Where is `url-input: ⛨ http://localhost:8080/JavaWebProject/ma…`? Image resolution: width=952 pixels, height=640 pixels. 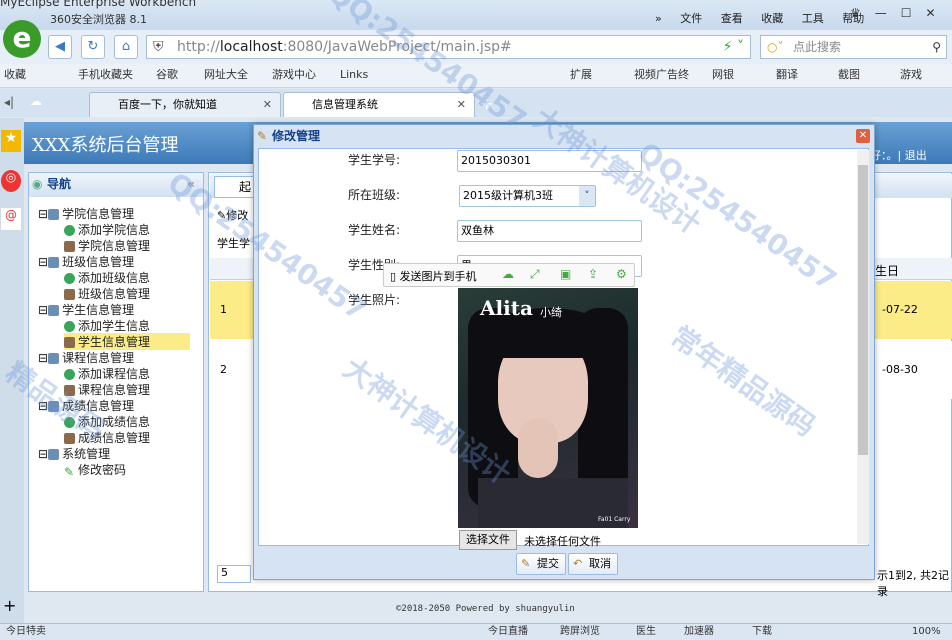
url-input: ⛨ http://localhost:8080/JavaWebProject/ma… is located at coordinates (448, 47).